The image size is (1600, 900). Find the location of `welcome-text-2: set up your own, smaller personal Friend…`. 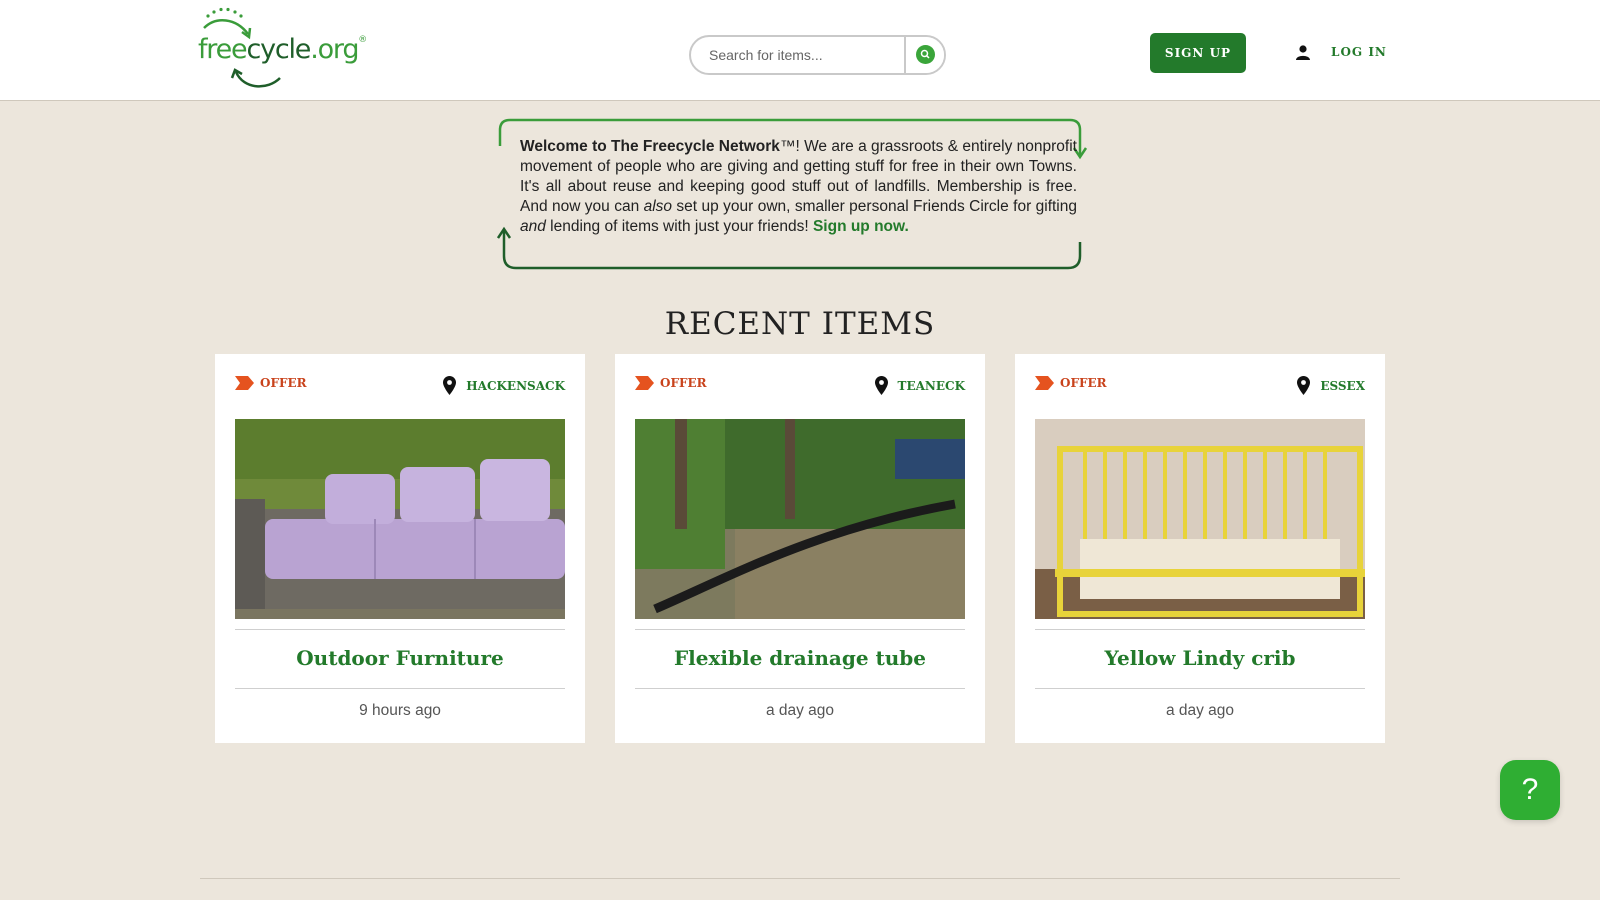

welcome-text-2: set up your own, smaller personal Friend… is located at coordinates (874, 206).